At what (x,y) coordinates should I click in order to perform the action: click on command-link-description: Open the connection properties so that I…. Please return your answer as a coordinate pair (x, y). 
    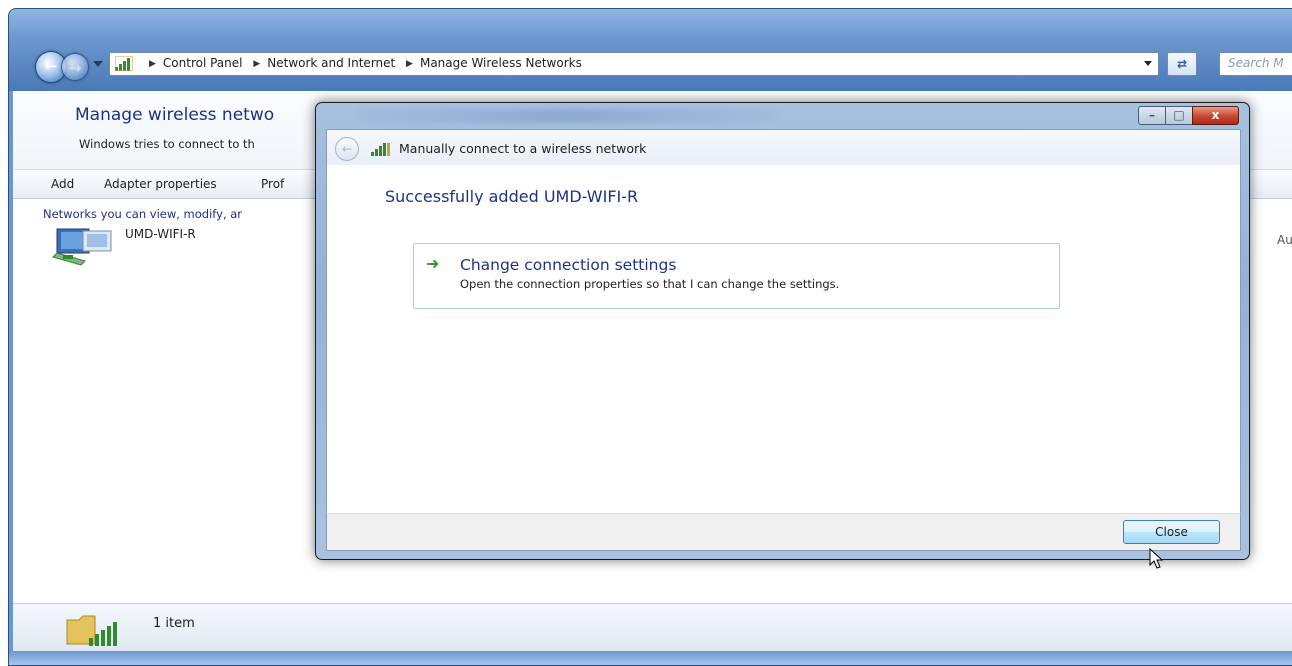
    Looking at the image, I should click on (650, 284).